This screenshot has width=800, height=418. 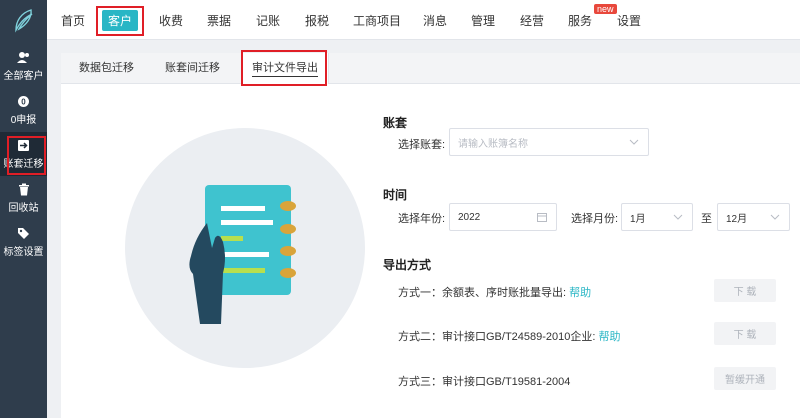 What do you see at coordinates (268, 20) in the screenshot?
I see `nav-bookkeeping: 记账` at bounding box center [268, 20].